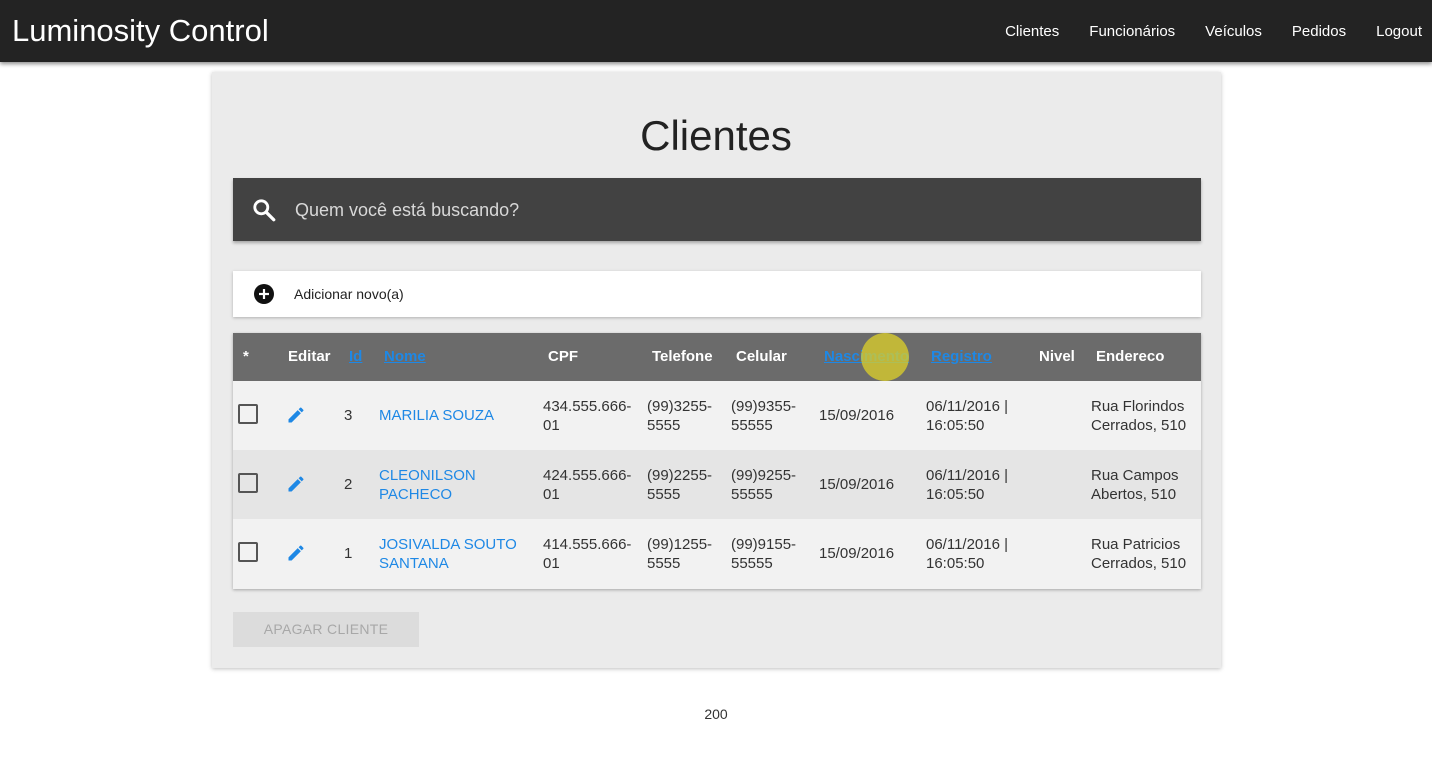  Describe the element at coordinates (961, 357) in the screenshot. I see `column-header-registro: Registro` at that location.